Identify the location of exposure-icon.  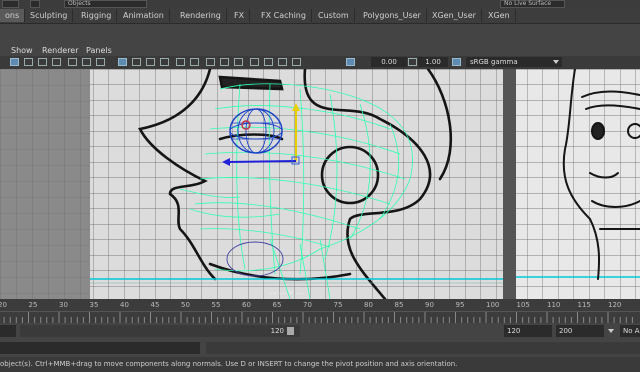
(350, 62).